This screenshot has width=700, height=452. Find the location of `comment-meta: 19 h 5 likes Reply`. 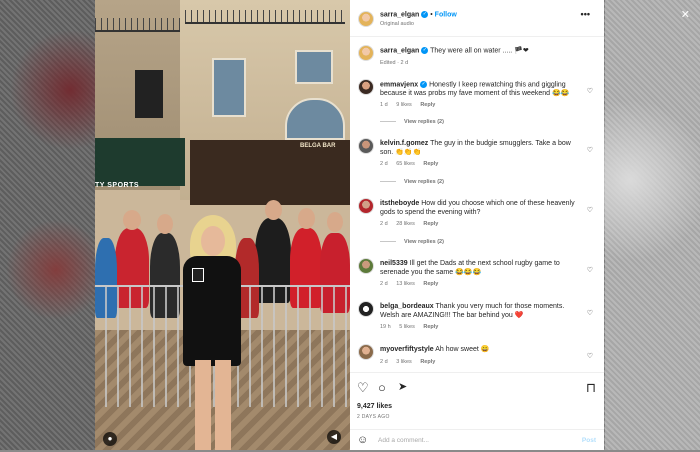

comment-meta: 19 h 5 likes Reply is located at coordinates (482, 327).